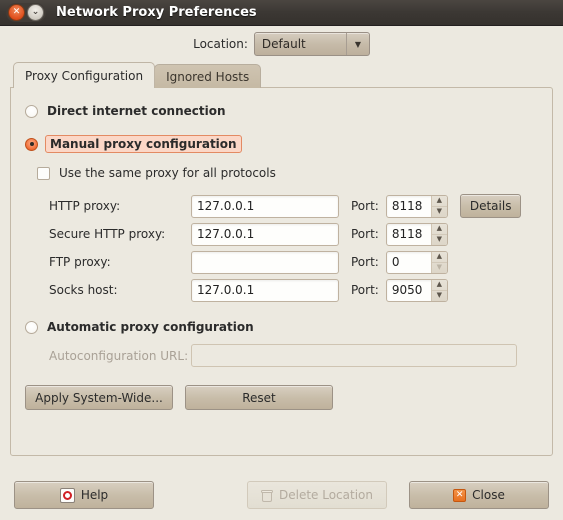 The height and width of the screenshot is (520, 563). Describe the element at coordinates (488, 495) in the screenshot. I see `button-label: Close` at that location.